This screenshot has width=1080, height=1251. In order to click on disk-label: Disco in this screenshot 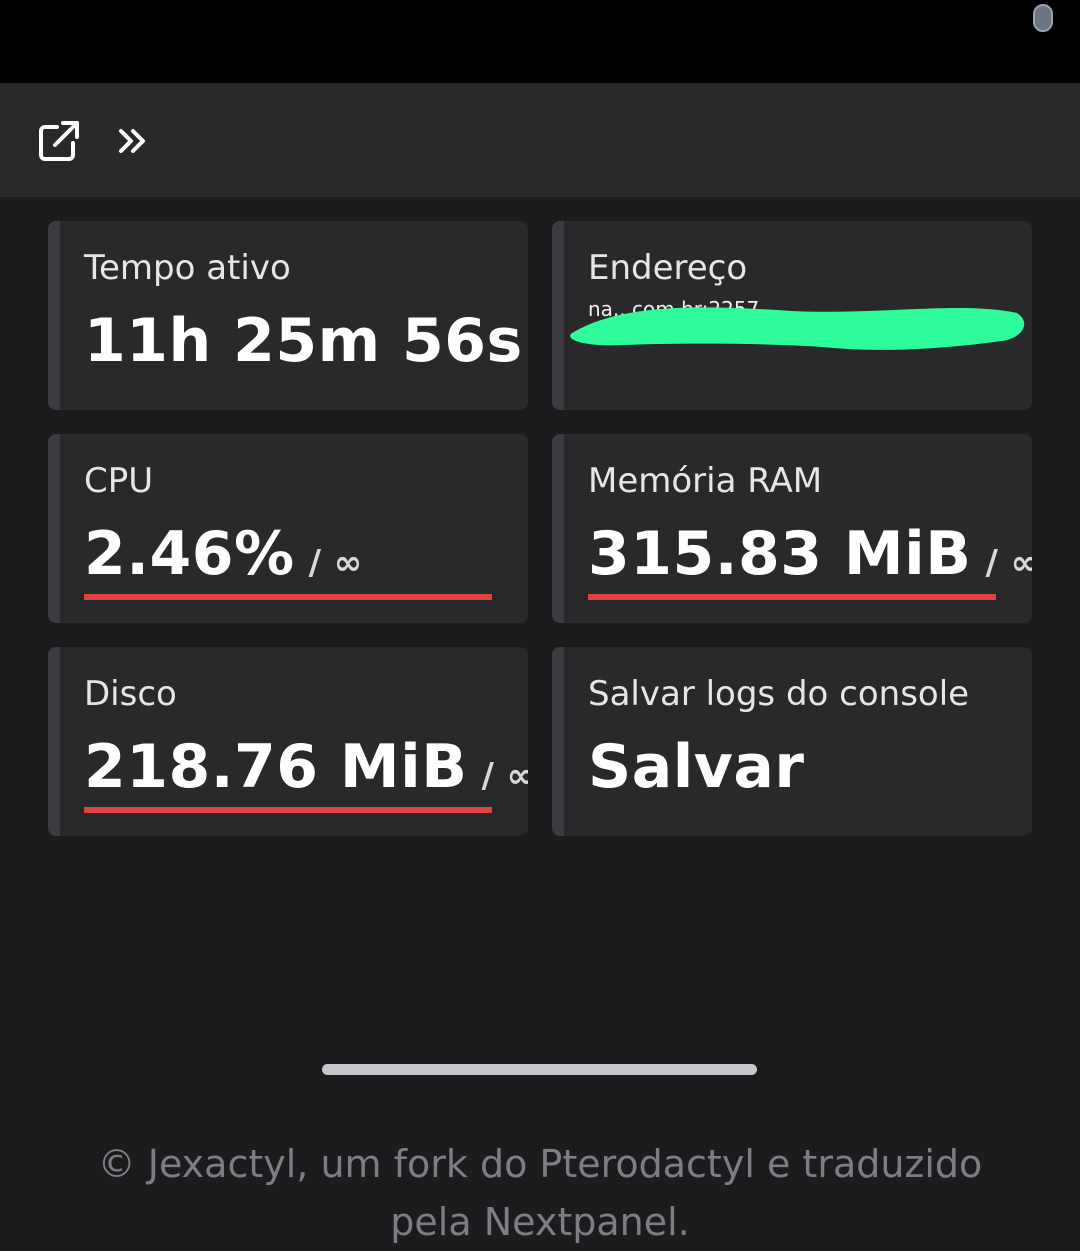, I will do `click(130, 694)`.